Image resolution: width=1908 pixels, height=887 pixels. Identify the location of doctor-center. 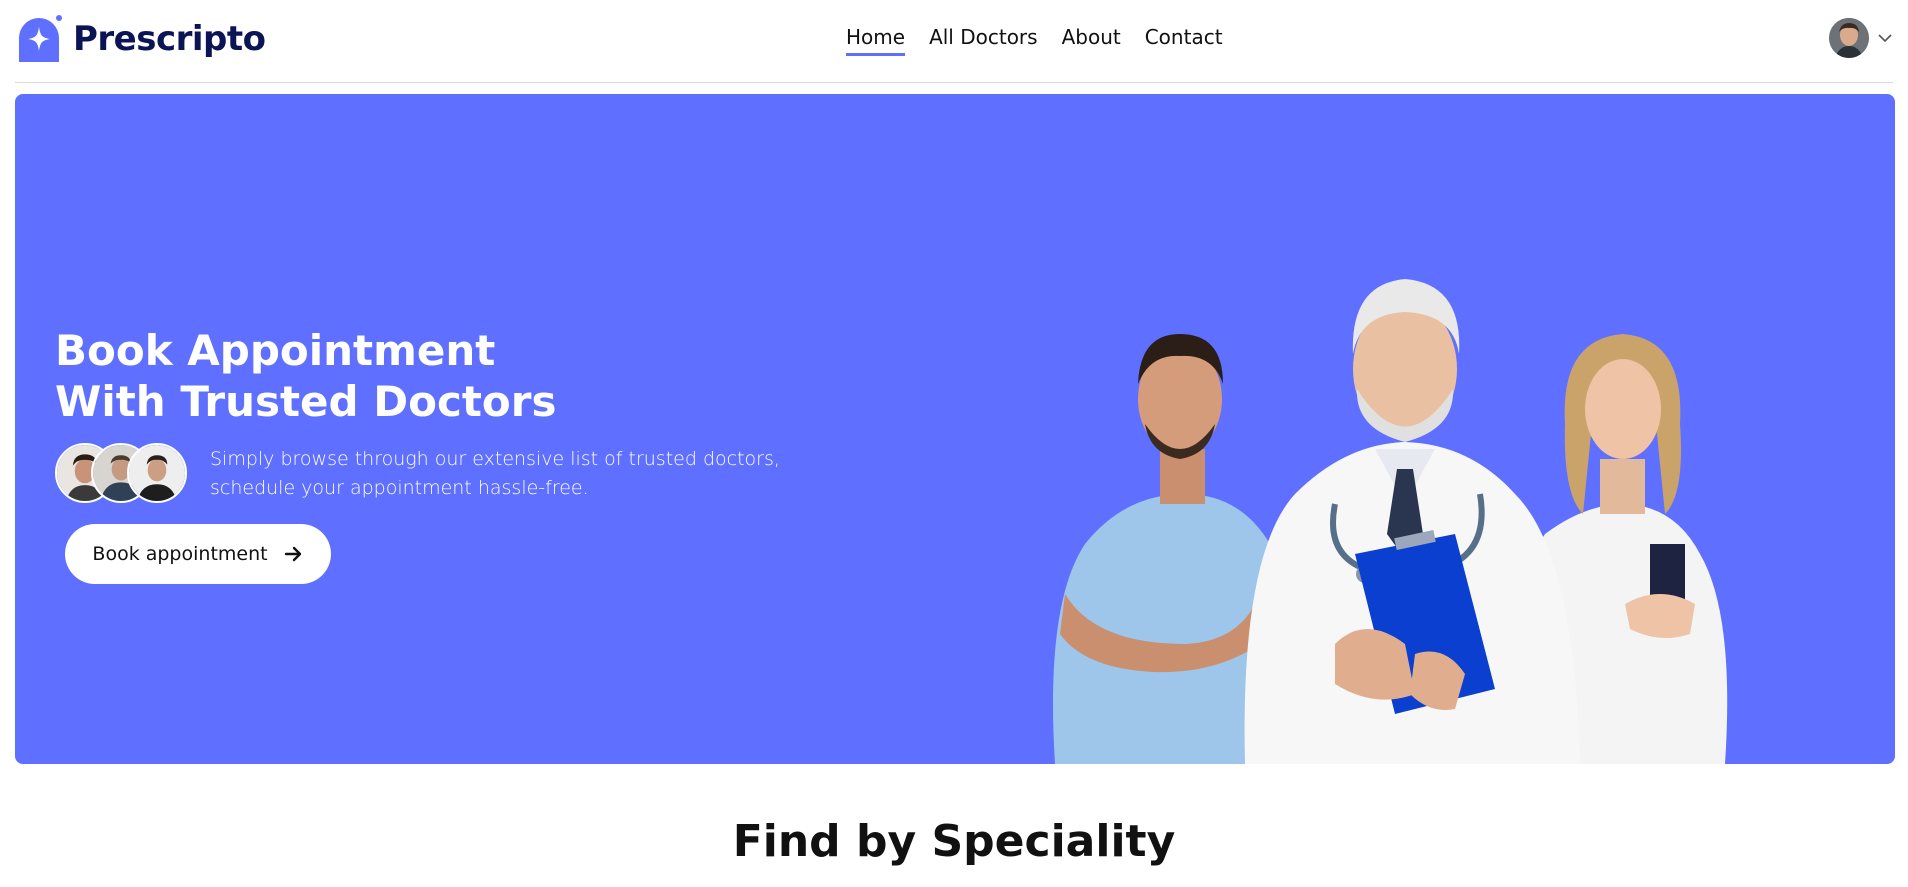
(1412, 521).